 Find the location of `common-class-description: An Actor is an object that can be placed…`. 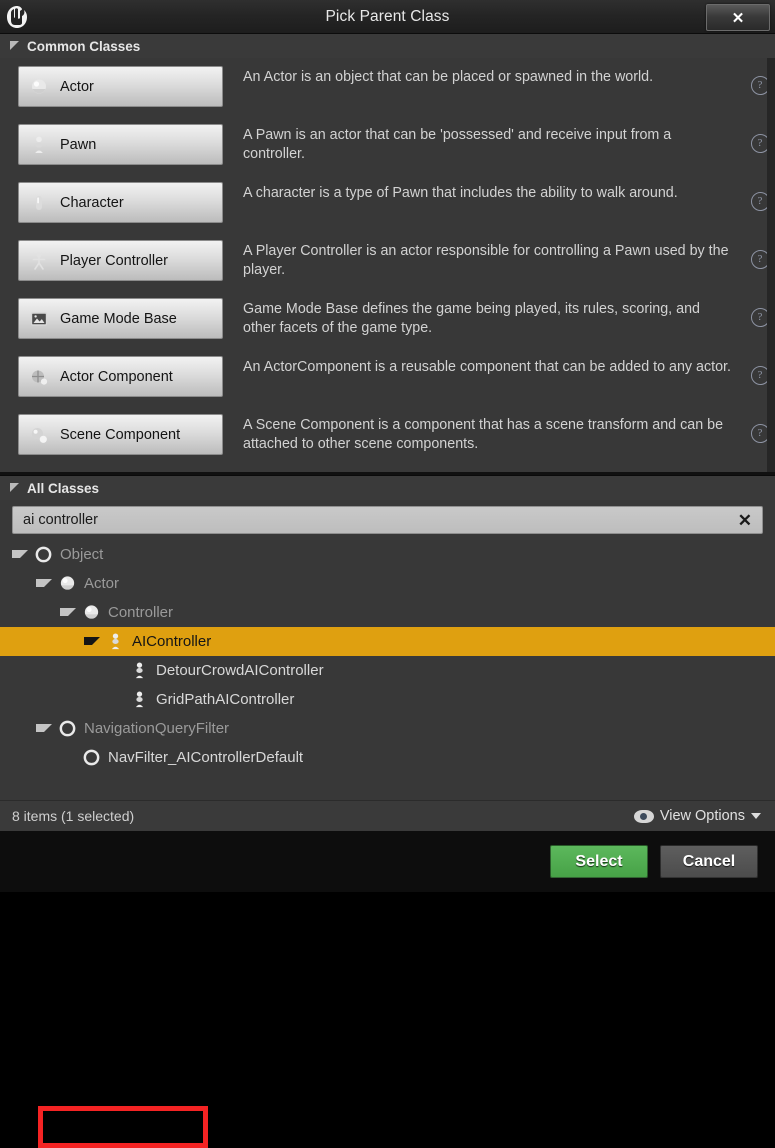

common-class-description: An Actor is an object that can be placed… is located at coordinates (448, 77).